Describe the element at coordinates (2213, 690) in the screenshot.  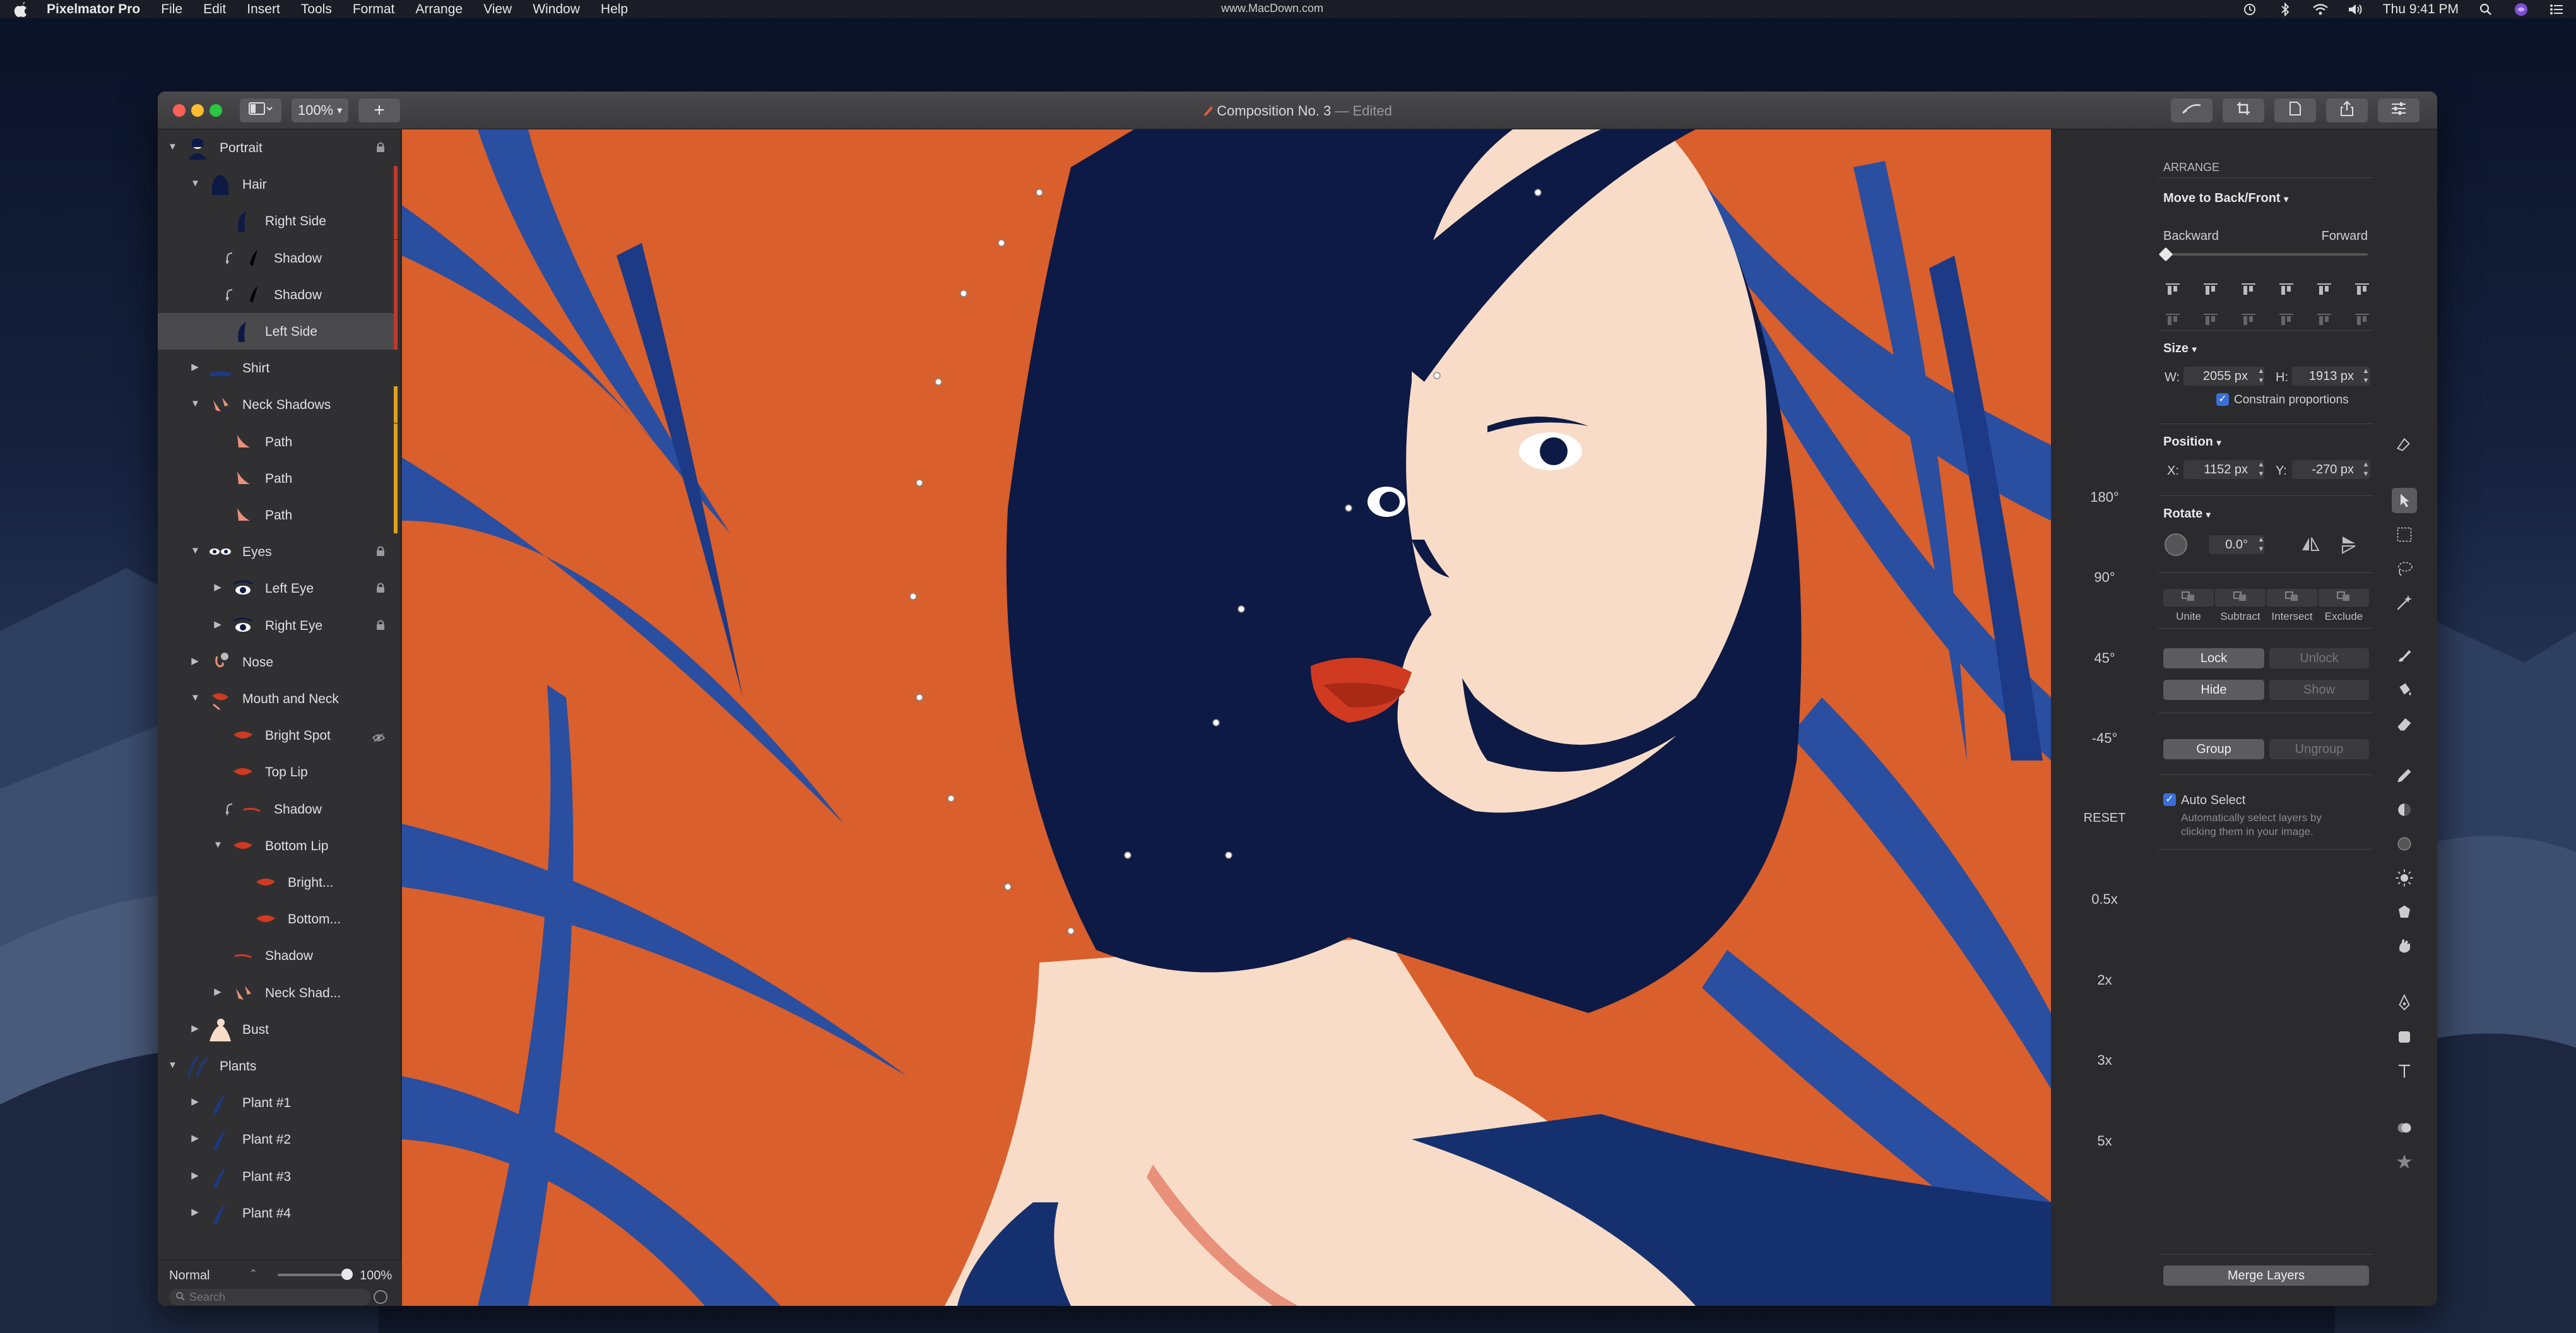
I see `hide-button: Hide` at that location.